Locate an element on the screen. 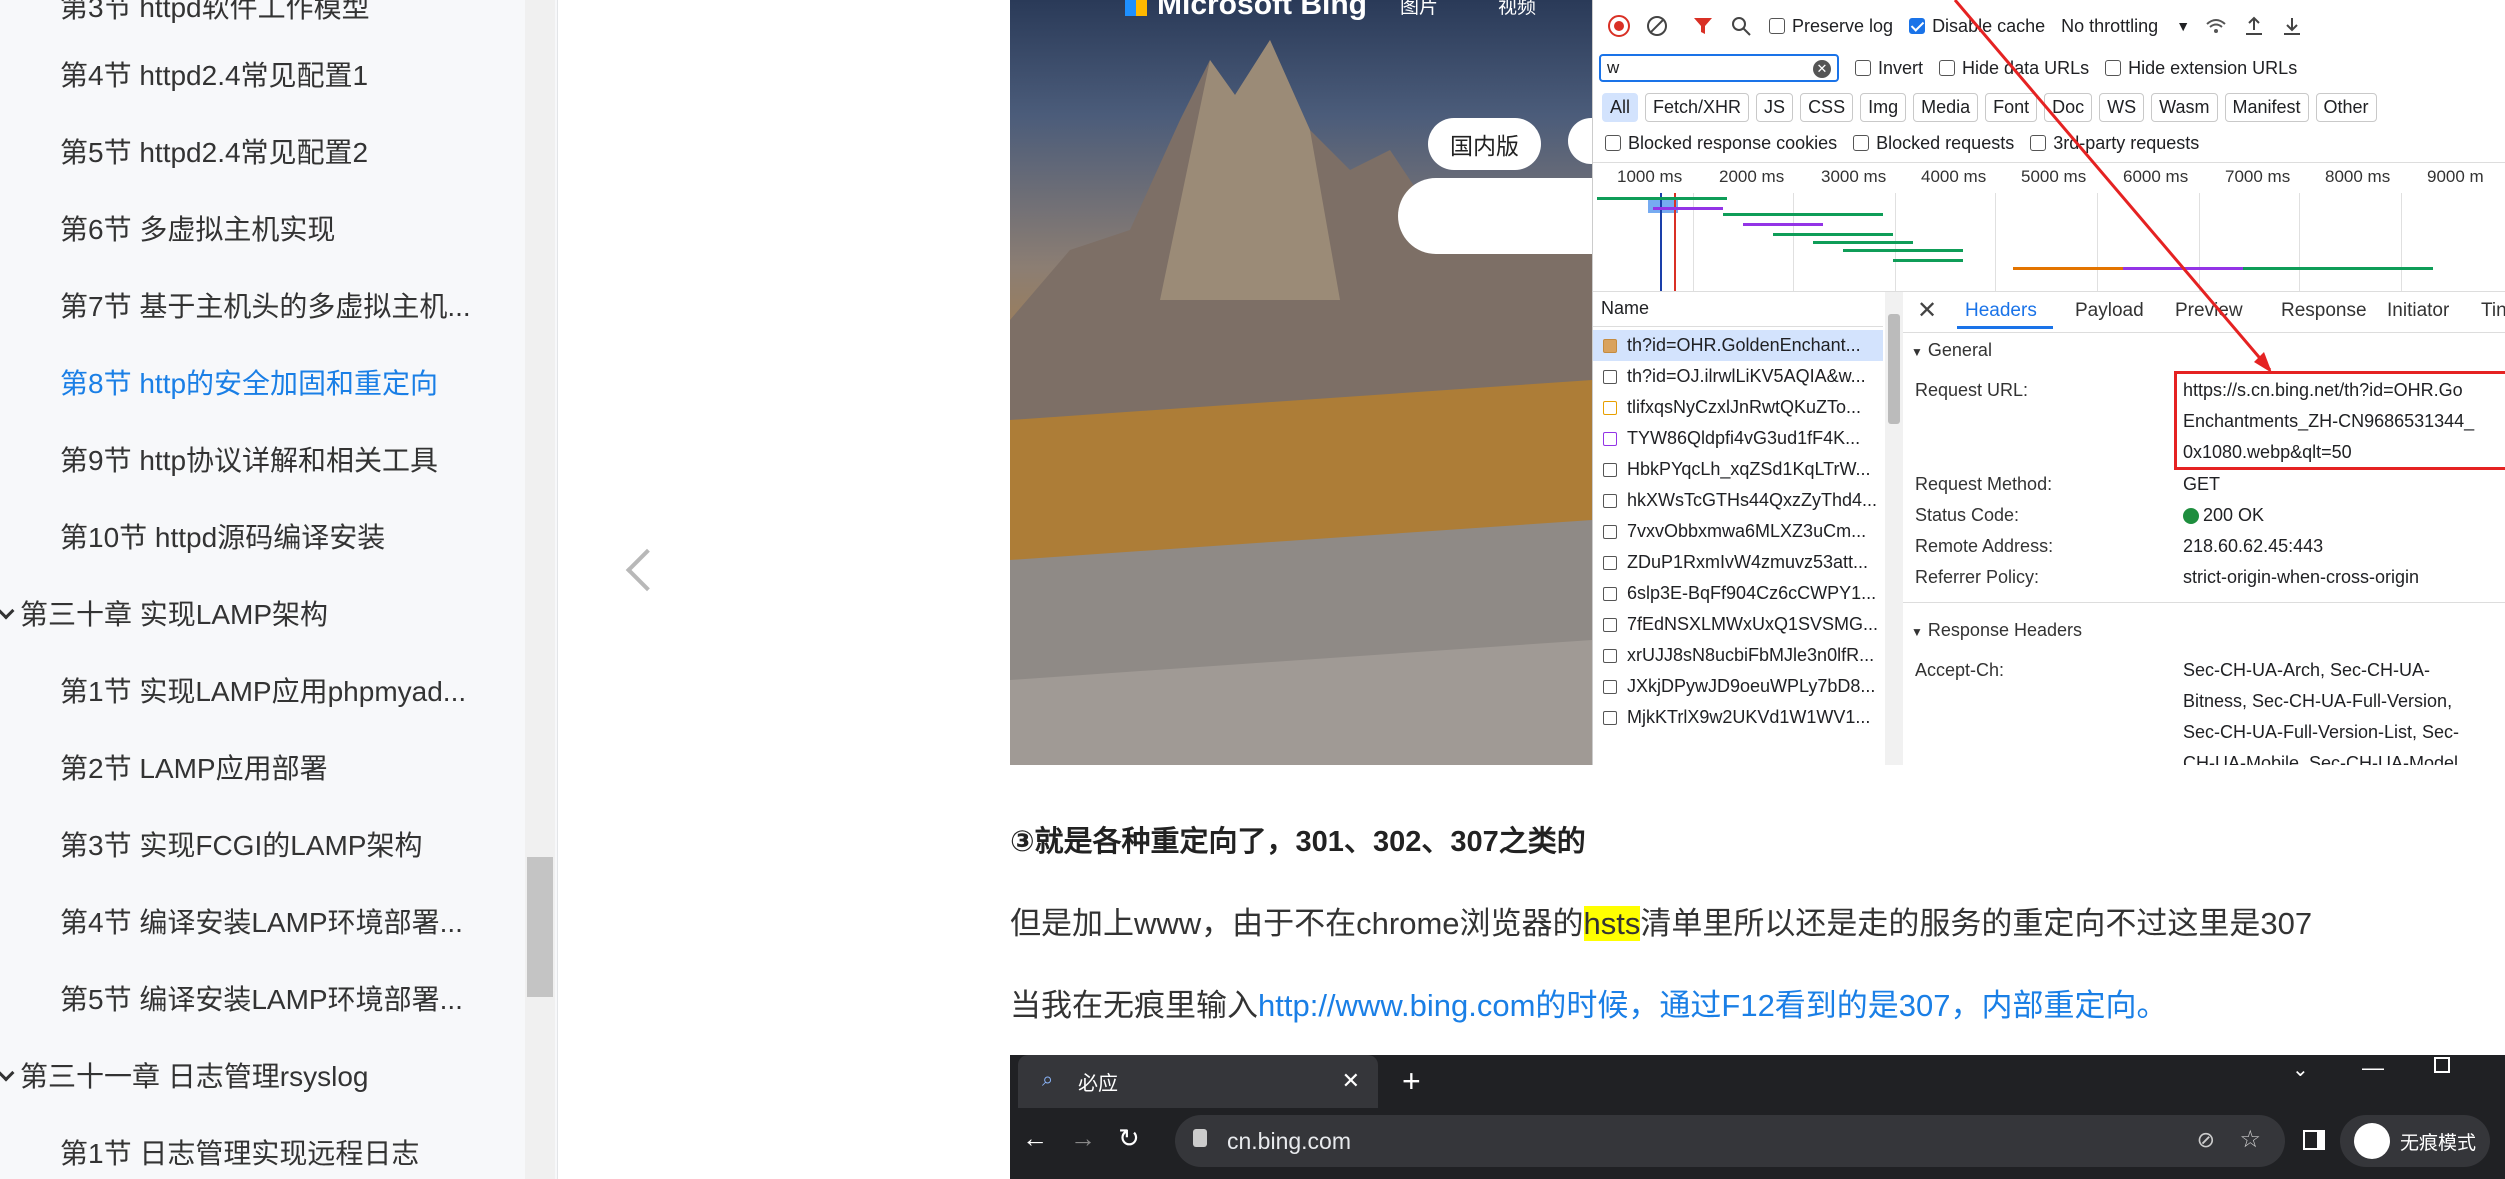  forward-icon: → is located at coordinates (1083, 1138).